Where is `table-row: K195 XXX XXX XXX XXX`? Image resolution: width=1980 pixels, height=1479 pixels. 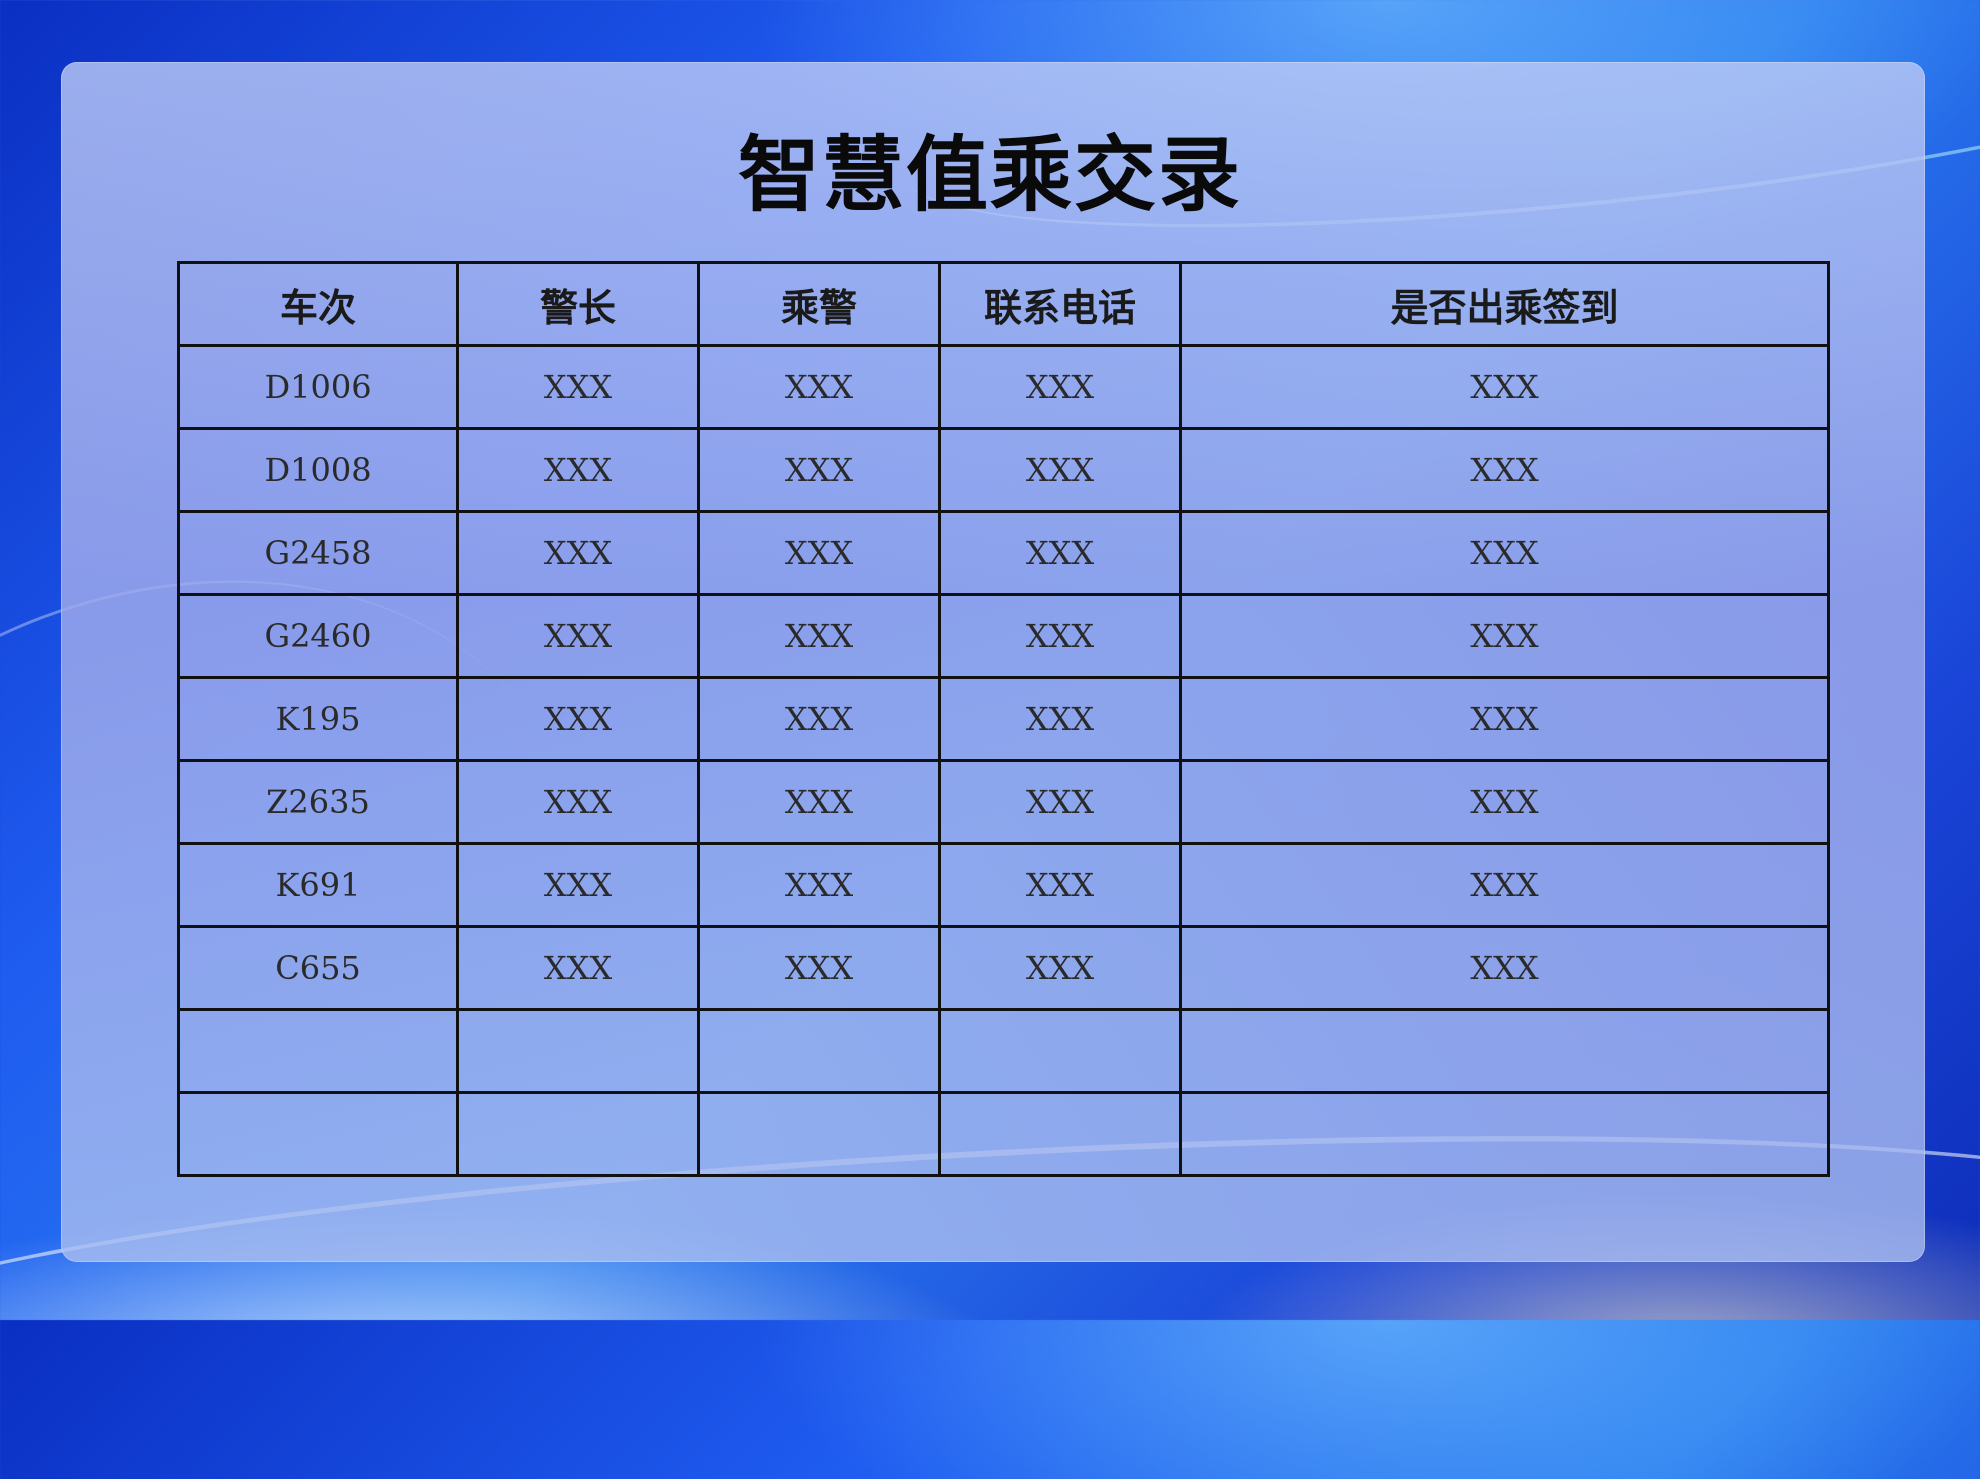 table-row: K195 XXX XXX XXX XXX is located at coordinates (1003, 719).